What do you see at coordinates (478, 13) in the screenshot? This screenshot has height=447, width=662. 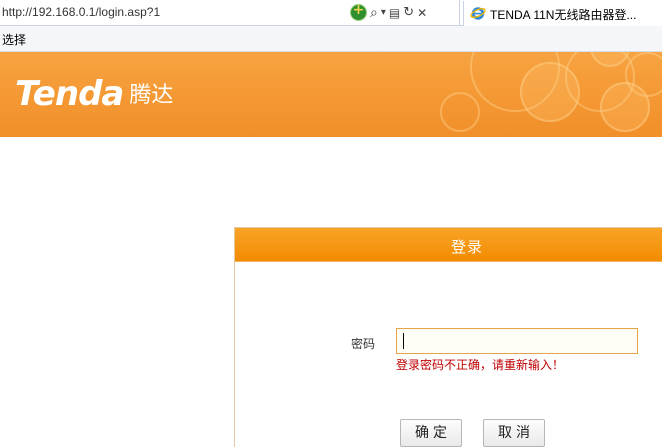 I see `ie-icon` at bounding box center [478, 13].